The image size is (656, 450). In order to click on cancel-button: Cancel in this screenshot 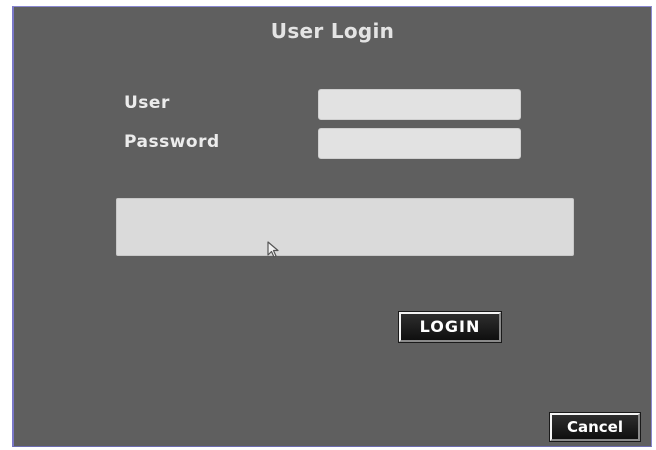, I will do `click(595, 427)`.